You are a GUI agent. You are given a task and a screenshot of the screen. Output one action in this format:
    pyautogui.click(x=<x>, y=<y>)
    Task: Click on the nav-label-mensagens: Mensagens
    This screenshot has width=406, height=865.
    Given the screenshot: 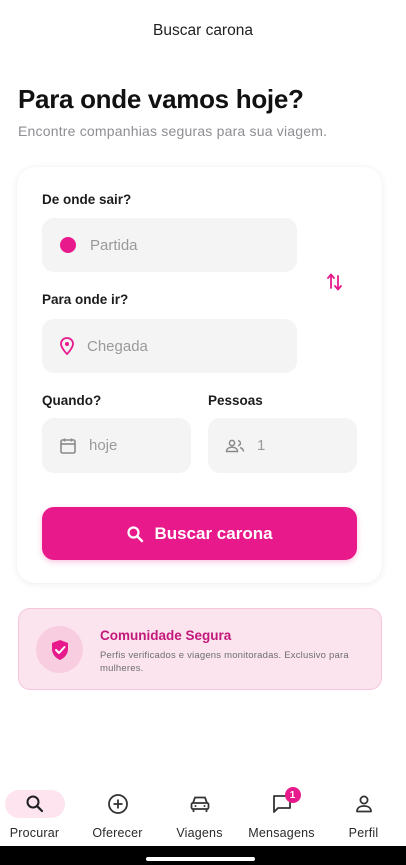 What is the action you would take?
    pyautogui.click(x=281, y=833)
    